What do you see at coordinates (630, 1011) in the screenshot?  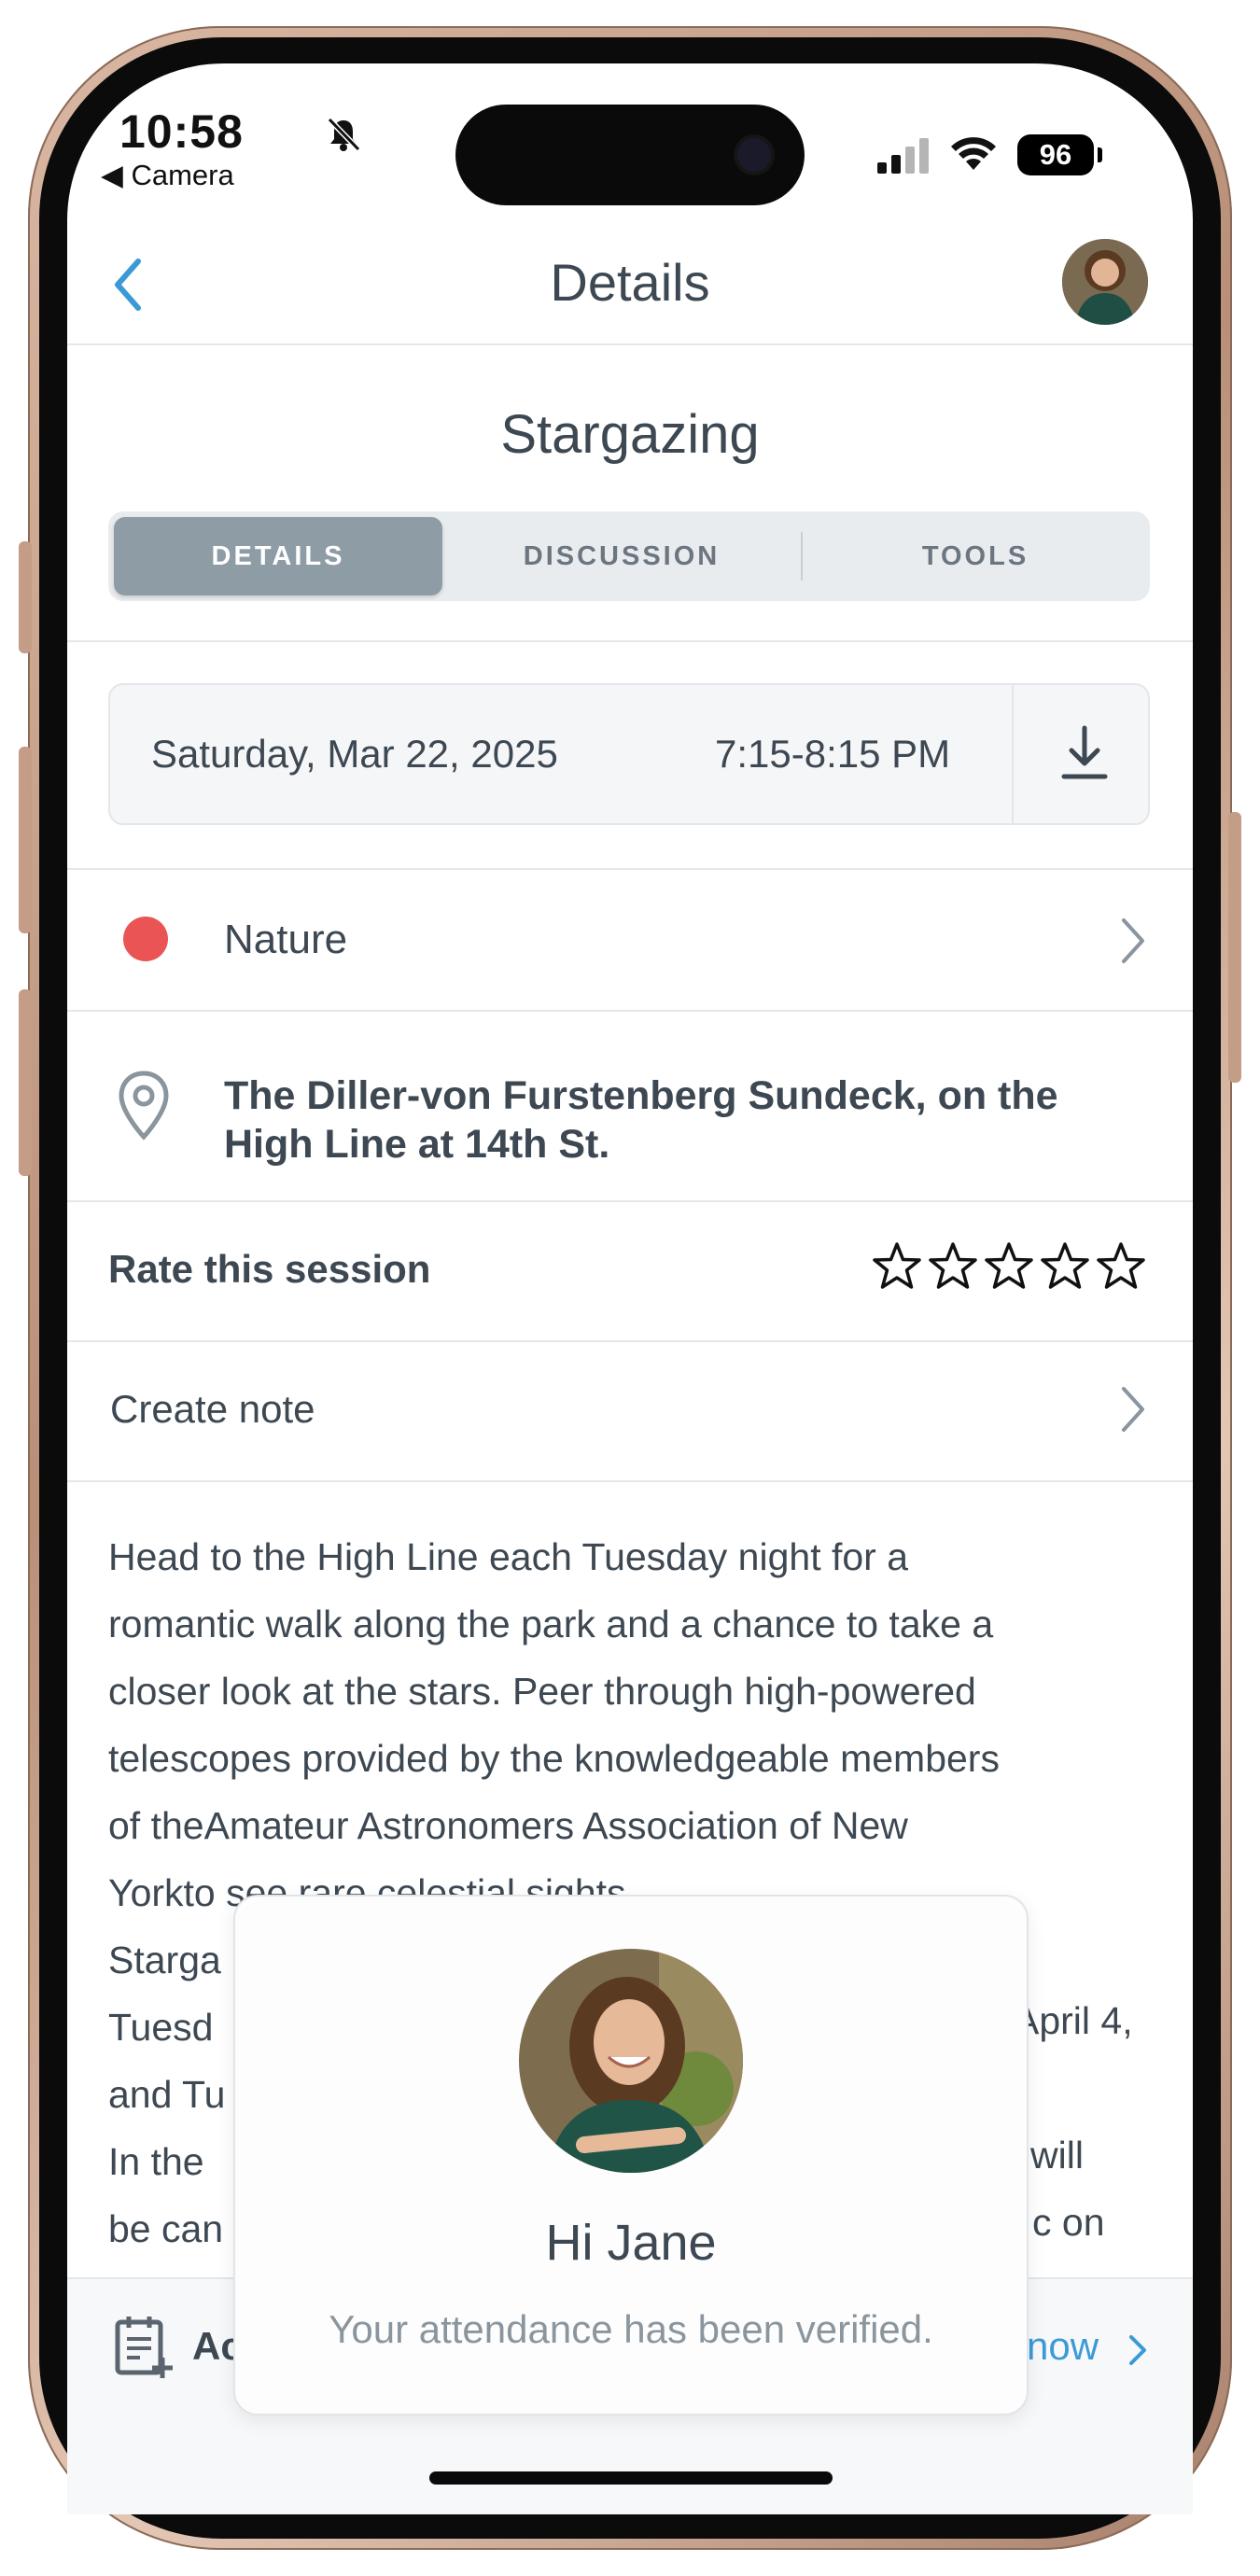 I see `category-divider` at bounding box center [630, 1011].